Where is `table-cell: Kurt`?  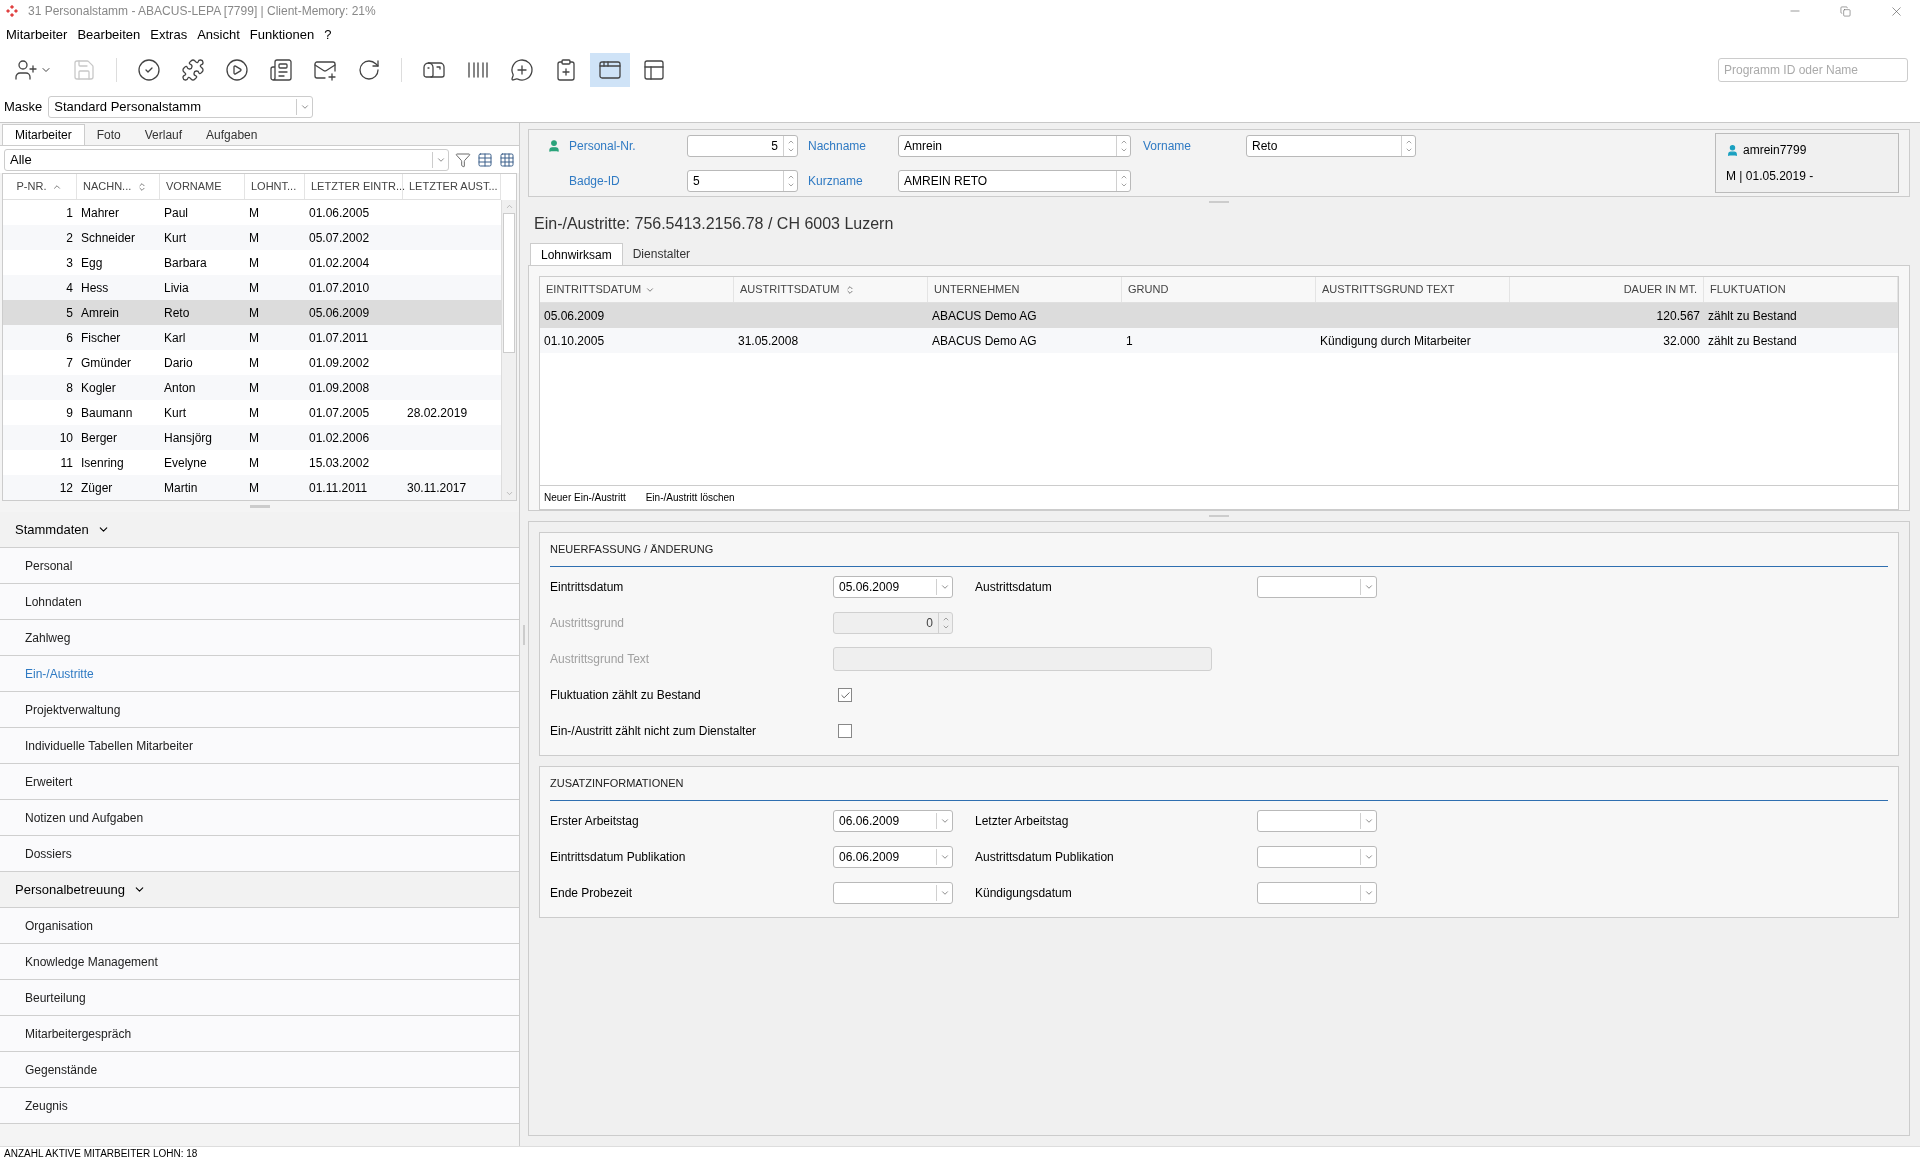 table-cell: Kurt is located at coordinates (175, 237).